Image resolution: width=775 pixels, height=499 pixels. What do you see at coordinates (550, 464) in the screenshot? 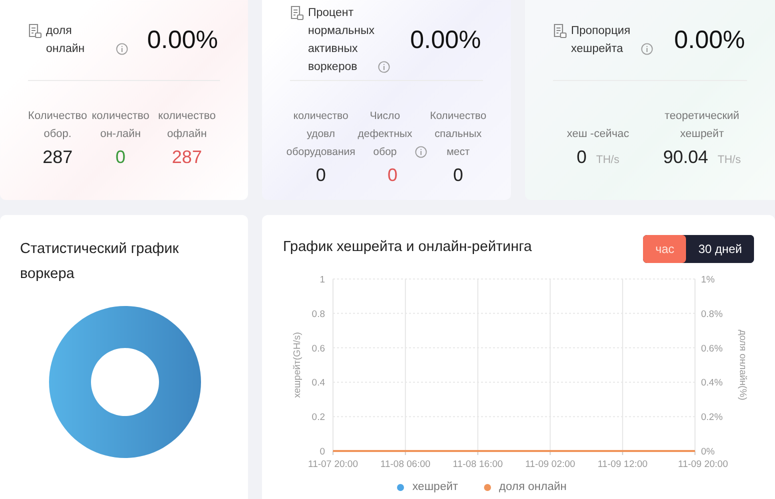
I see `axis-tick-label: 11-09 02:00` at bounding box center [550, 464].